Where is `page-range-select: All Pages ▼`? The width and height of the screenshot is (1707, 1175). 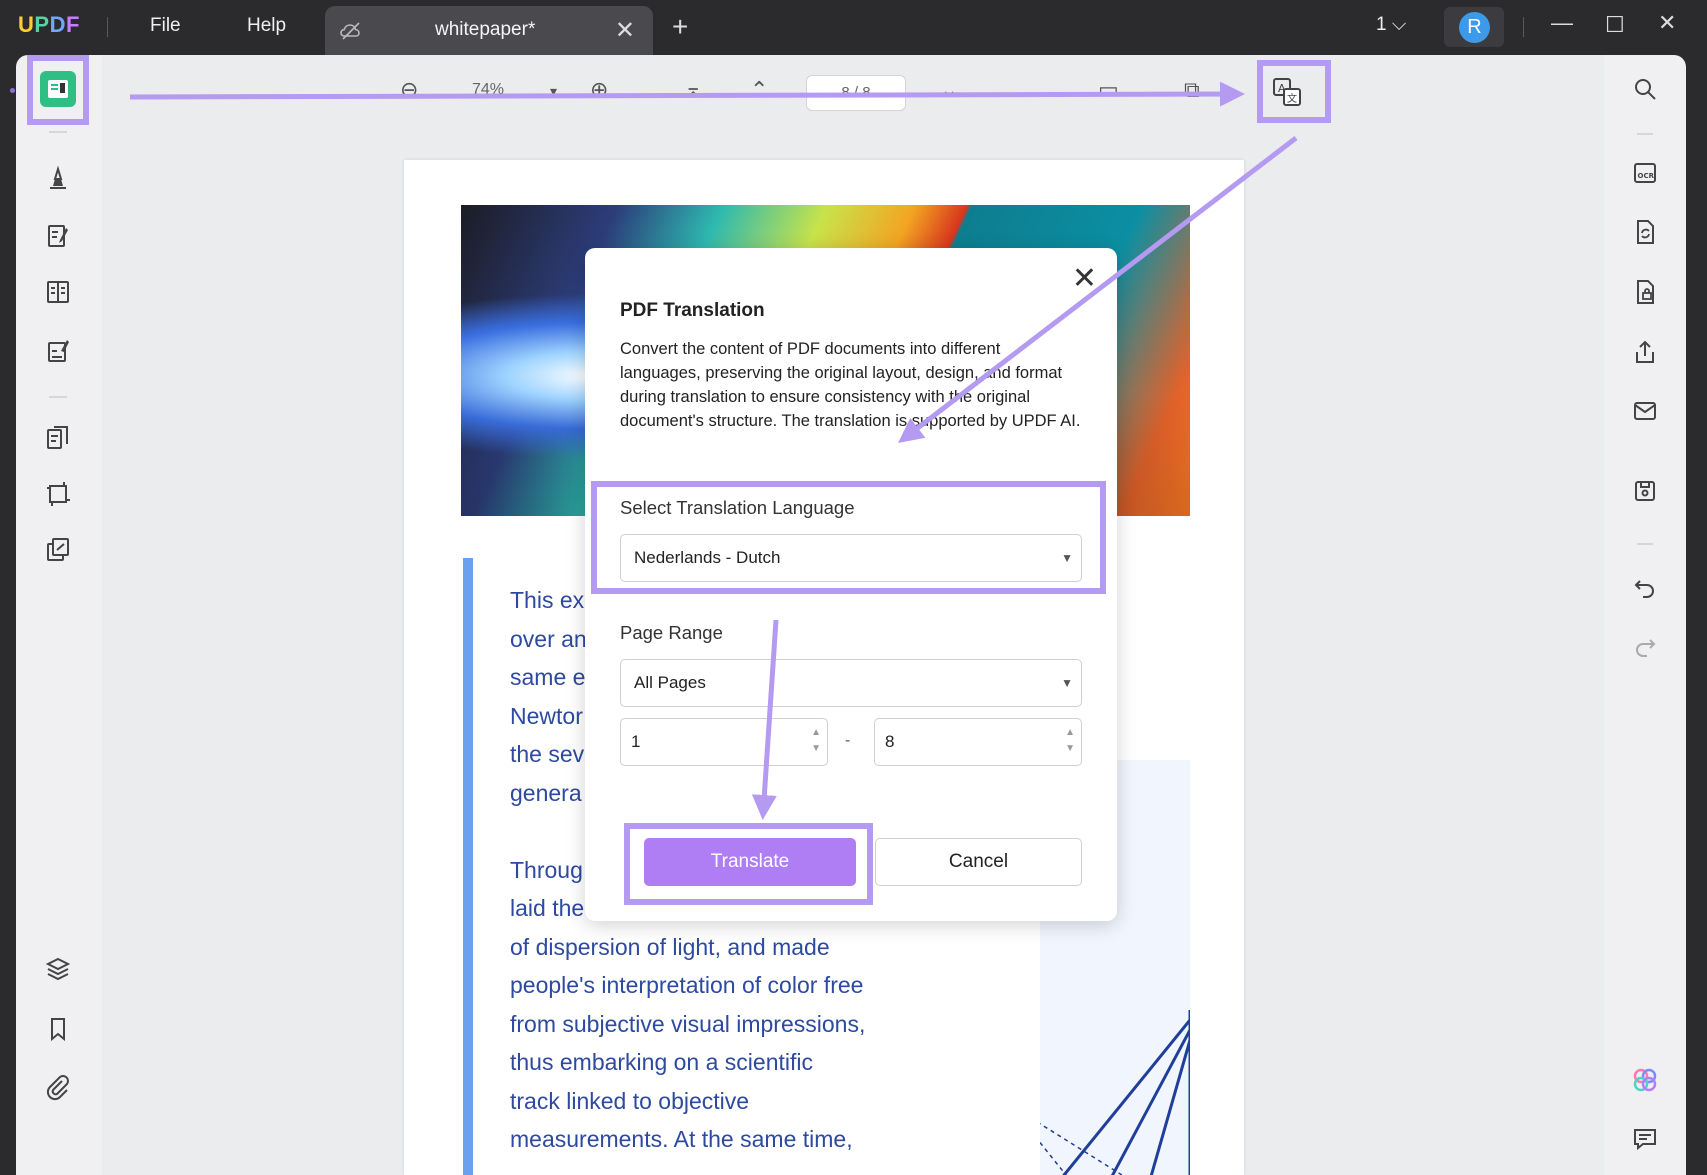 page-range-select: All Pages ▼ is located at coordinates (851, 683).